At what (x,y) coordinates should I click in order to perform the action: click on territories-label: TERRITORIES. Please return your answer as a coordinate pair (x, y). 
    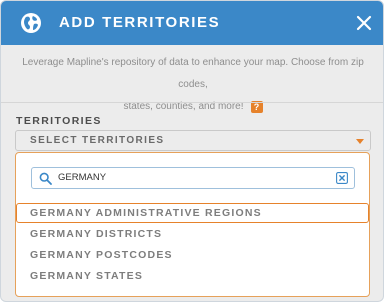
    Looking at the image, I should click on (59, 121).